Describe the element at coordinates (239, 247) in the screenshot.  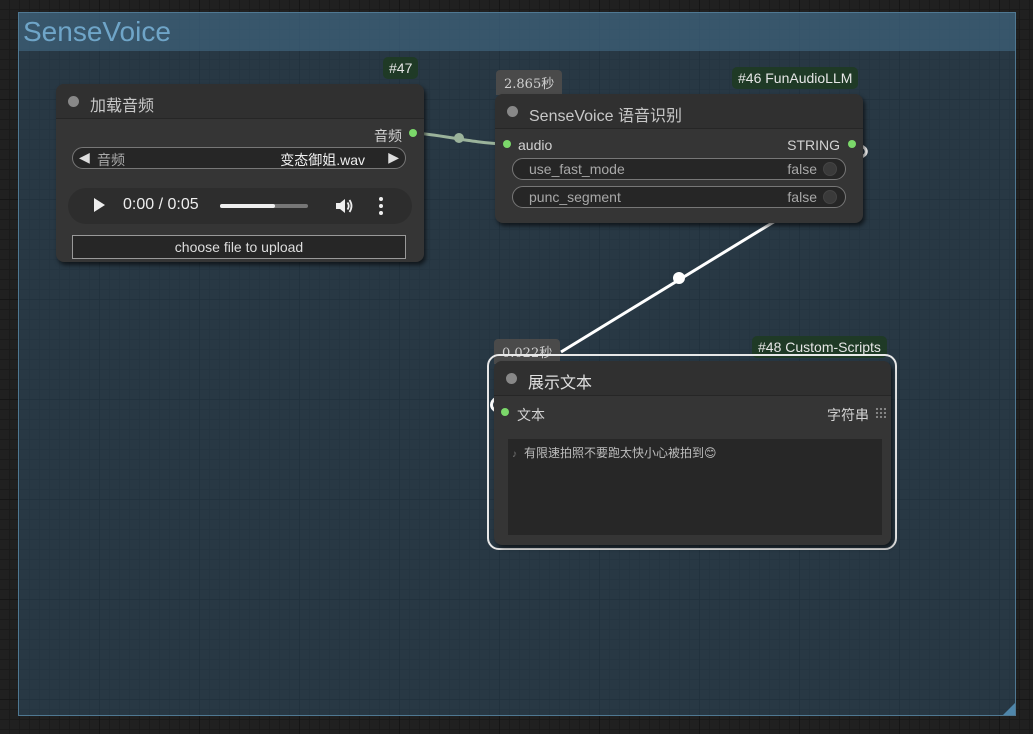
I see `upload-button: choose file to upload` at that location.